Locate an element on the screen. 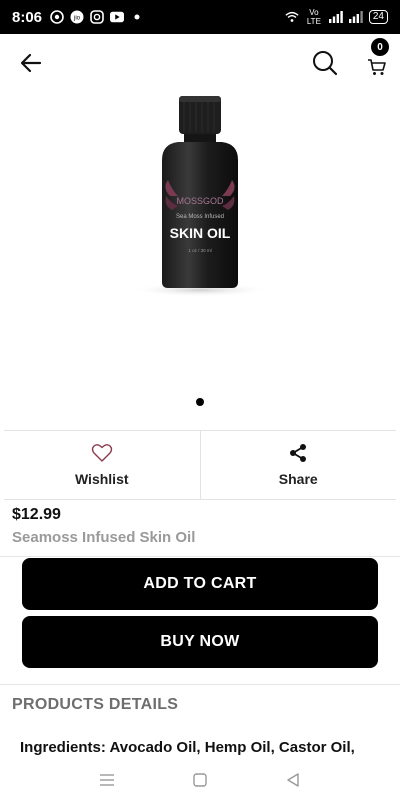 The height and width of the screenshot is (800, 400). wishlist-label: Wishlist is located at coordinates (101, 479).